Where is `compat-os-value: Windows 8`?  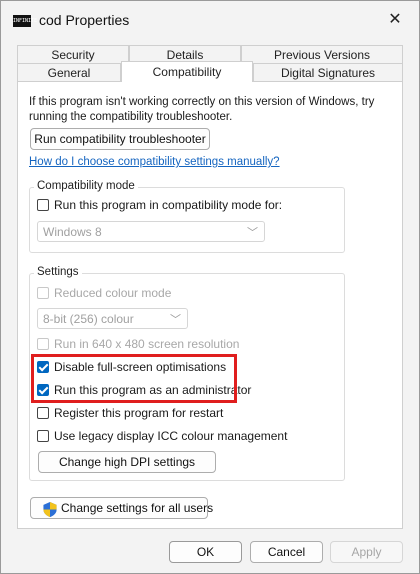 compat-os-value: Windows 8 is located at coordinates (72, 232).